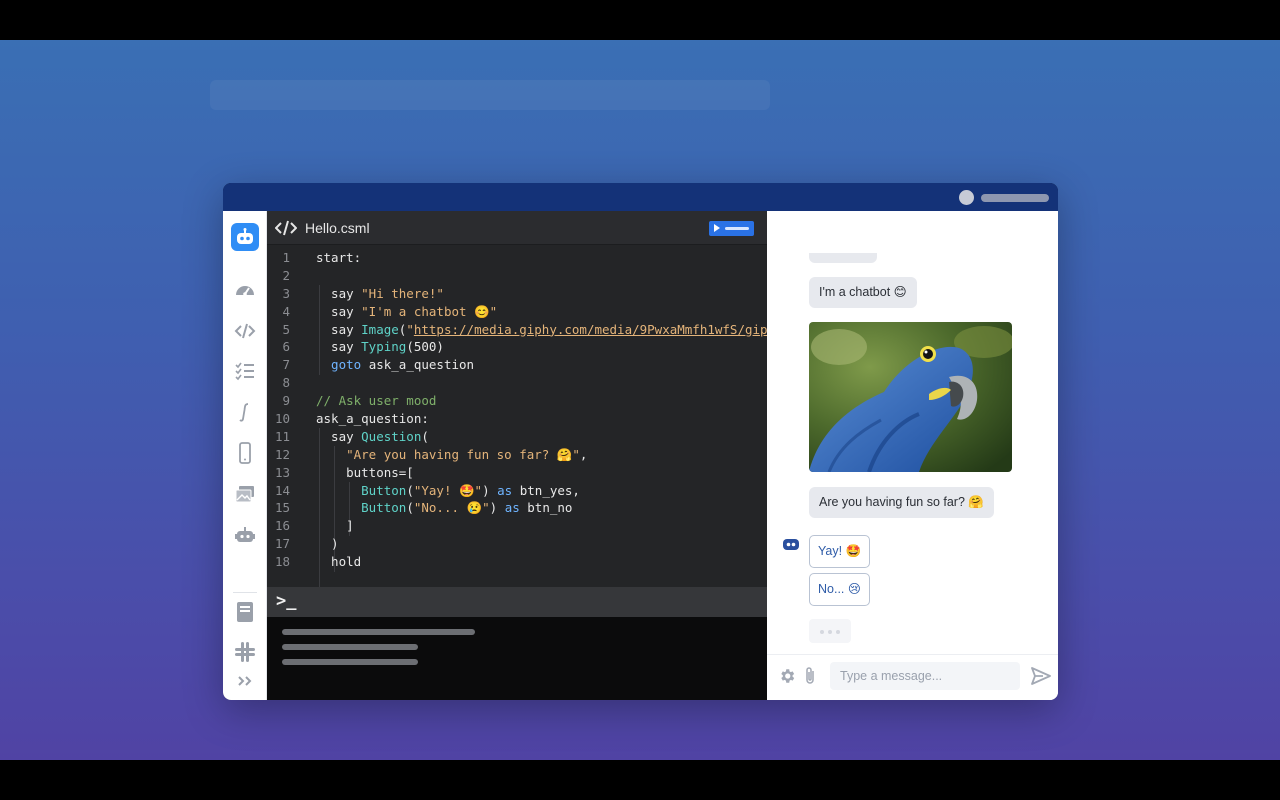  What do you see at coordinates (1015, 198) in the screenshot?
I see `user-name-placeholder` at bounding box center [1015, 198].